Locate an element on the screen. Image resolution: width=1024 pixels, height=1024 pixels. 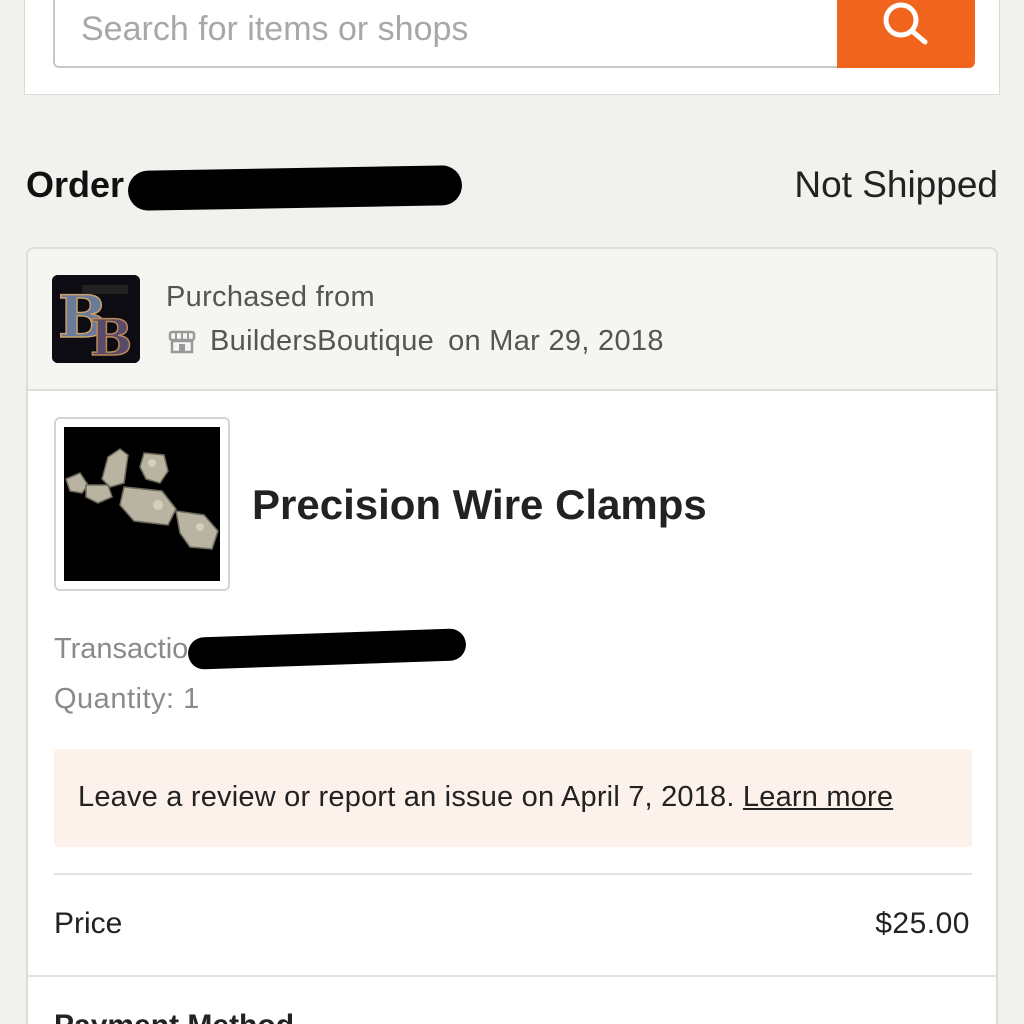
shop-line: BuildersBoutique on Mar 29, 2018 is located at coordinates (416, 341).